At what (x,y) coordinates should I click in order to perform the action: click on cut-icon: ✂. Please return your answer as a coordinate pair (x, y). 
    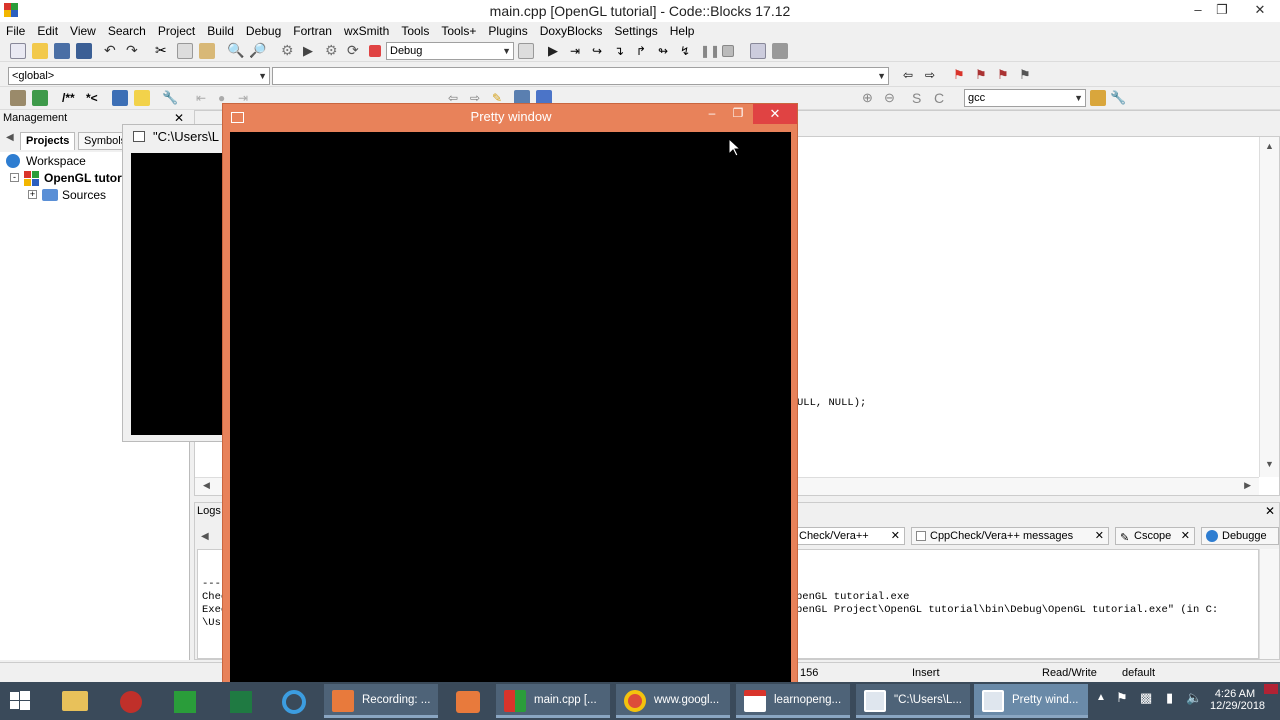
    Looking at the image, I should click on (163, 51).